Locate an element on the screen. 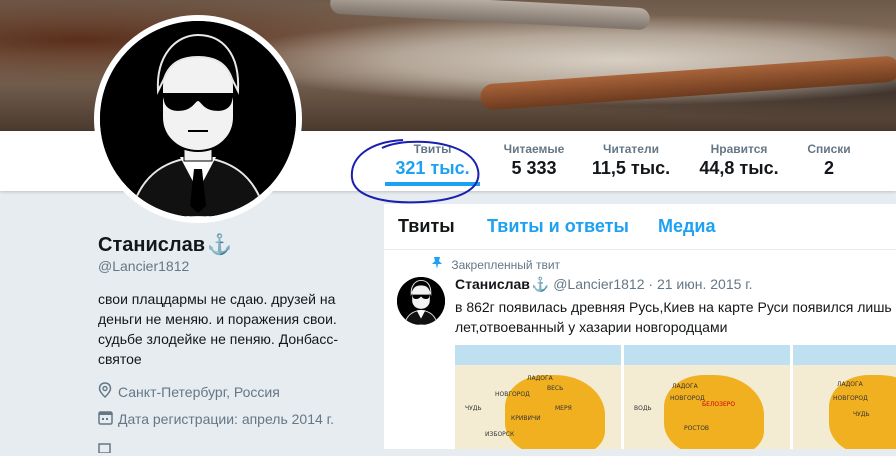  stat-following: Читаемые 5 333 is located at coordinates (534, 160).